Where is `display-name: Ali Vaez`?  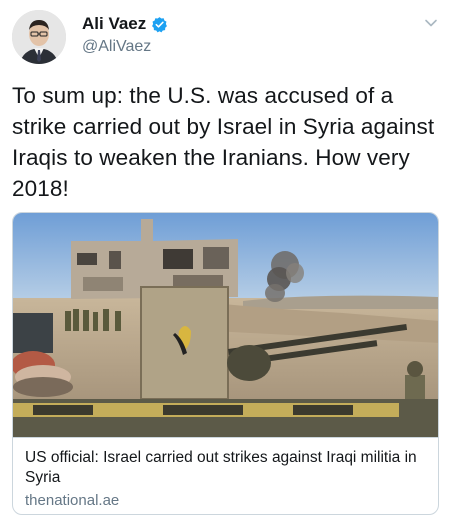 display-name: Ali Vaez is located at coordinates (125, 24).